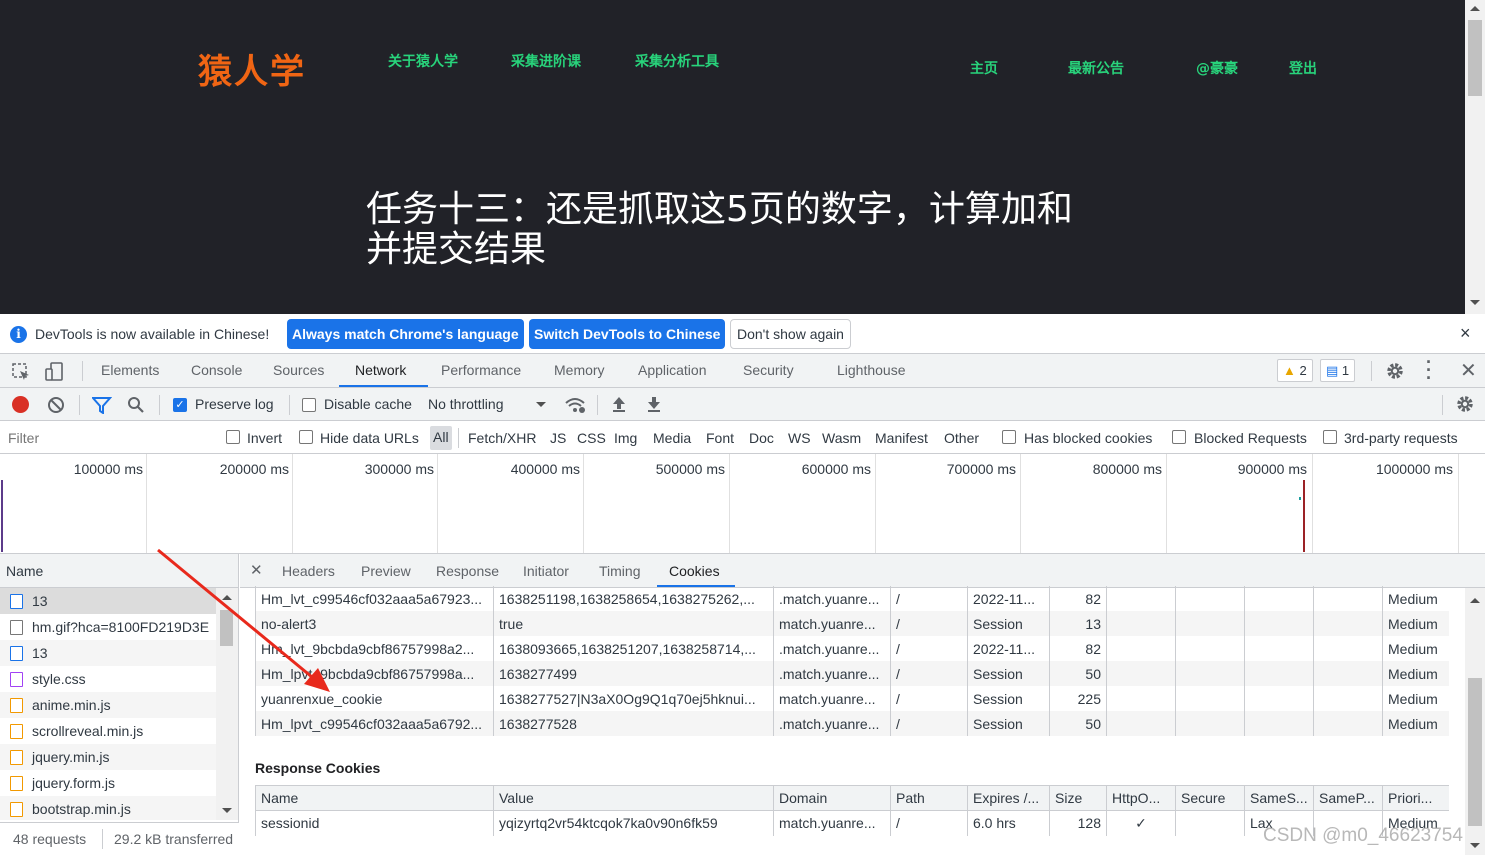 The height and width of the screenshot is (855, 1485). Describe the element at coordinates (579, 370) in the screenshot. I see `tab-memory: Memory` at that location.